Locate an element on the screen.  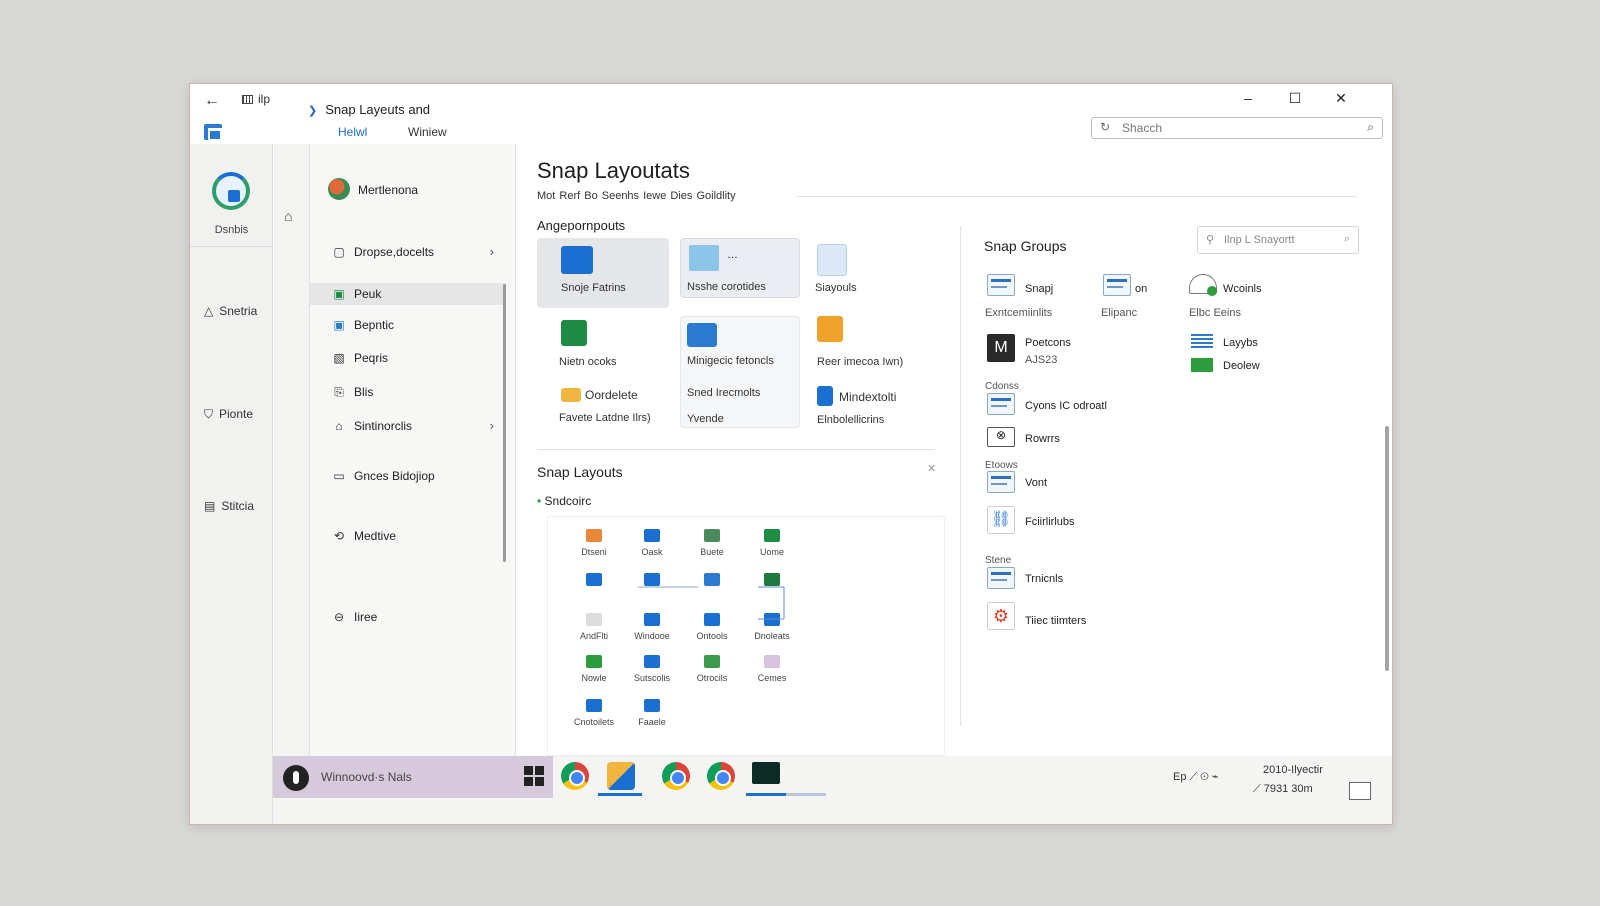
group-title: Fciirlirlubs is located at coordinates (1050, 522).